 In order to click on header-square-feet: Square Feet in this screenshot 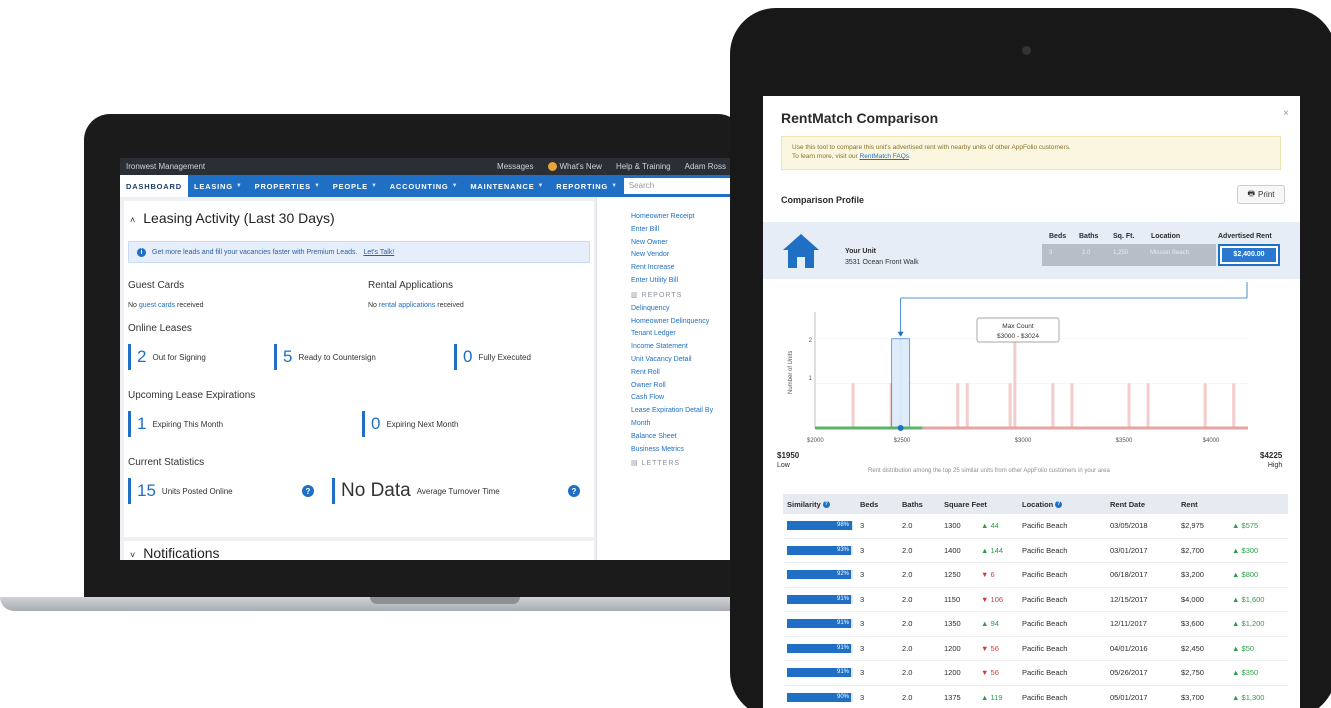, I will do `click(983, 504)`.